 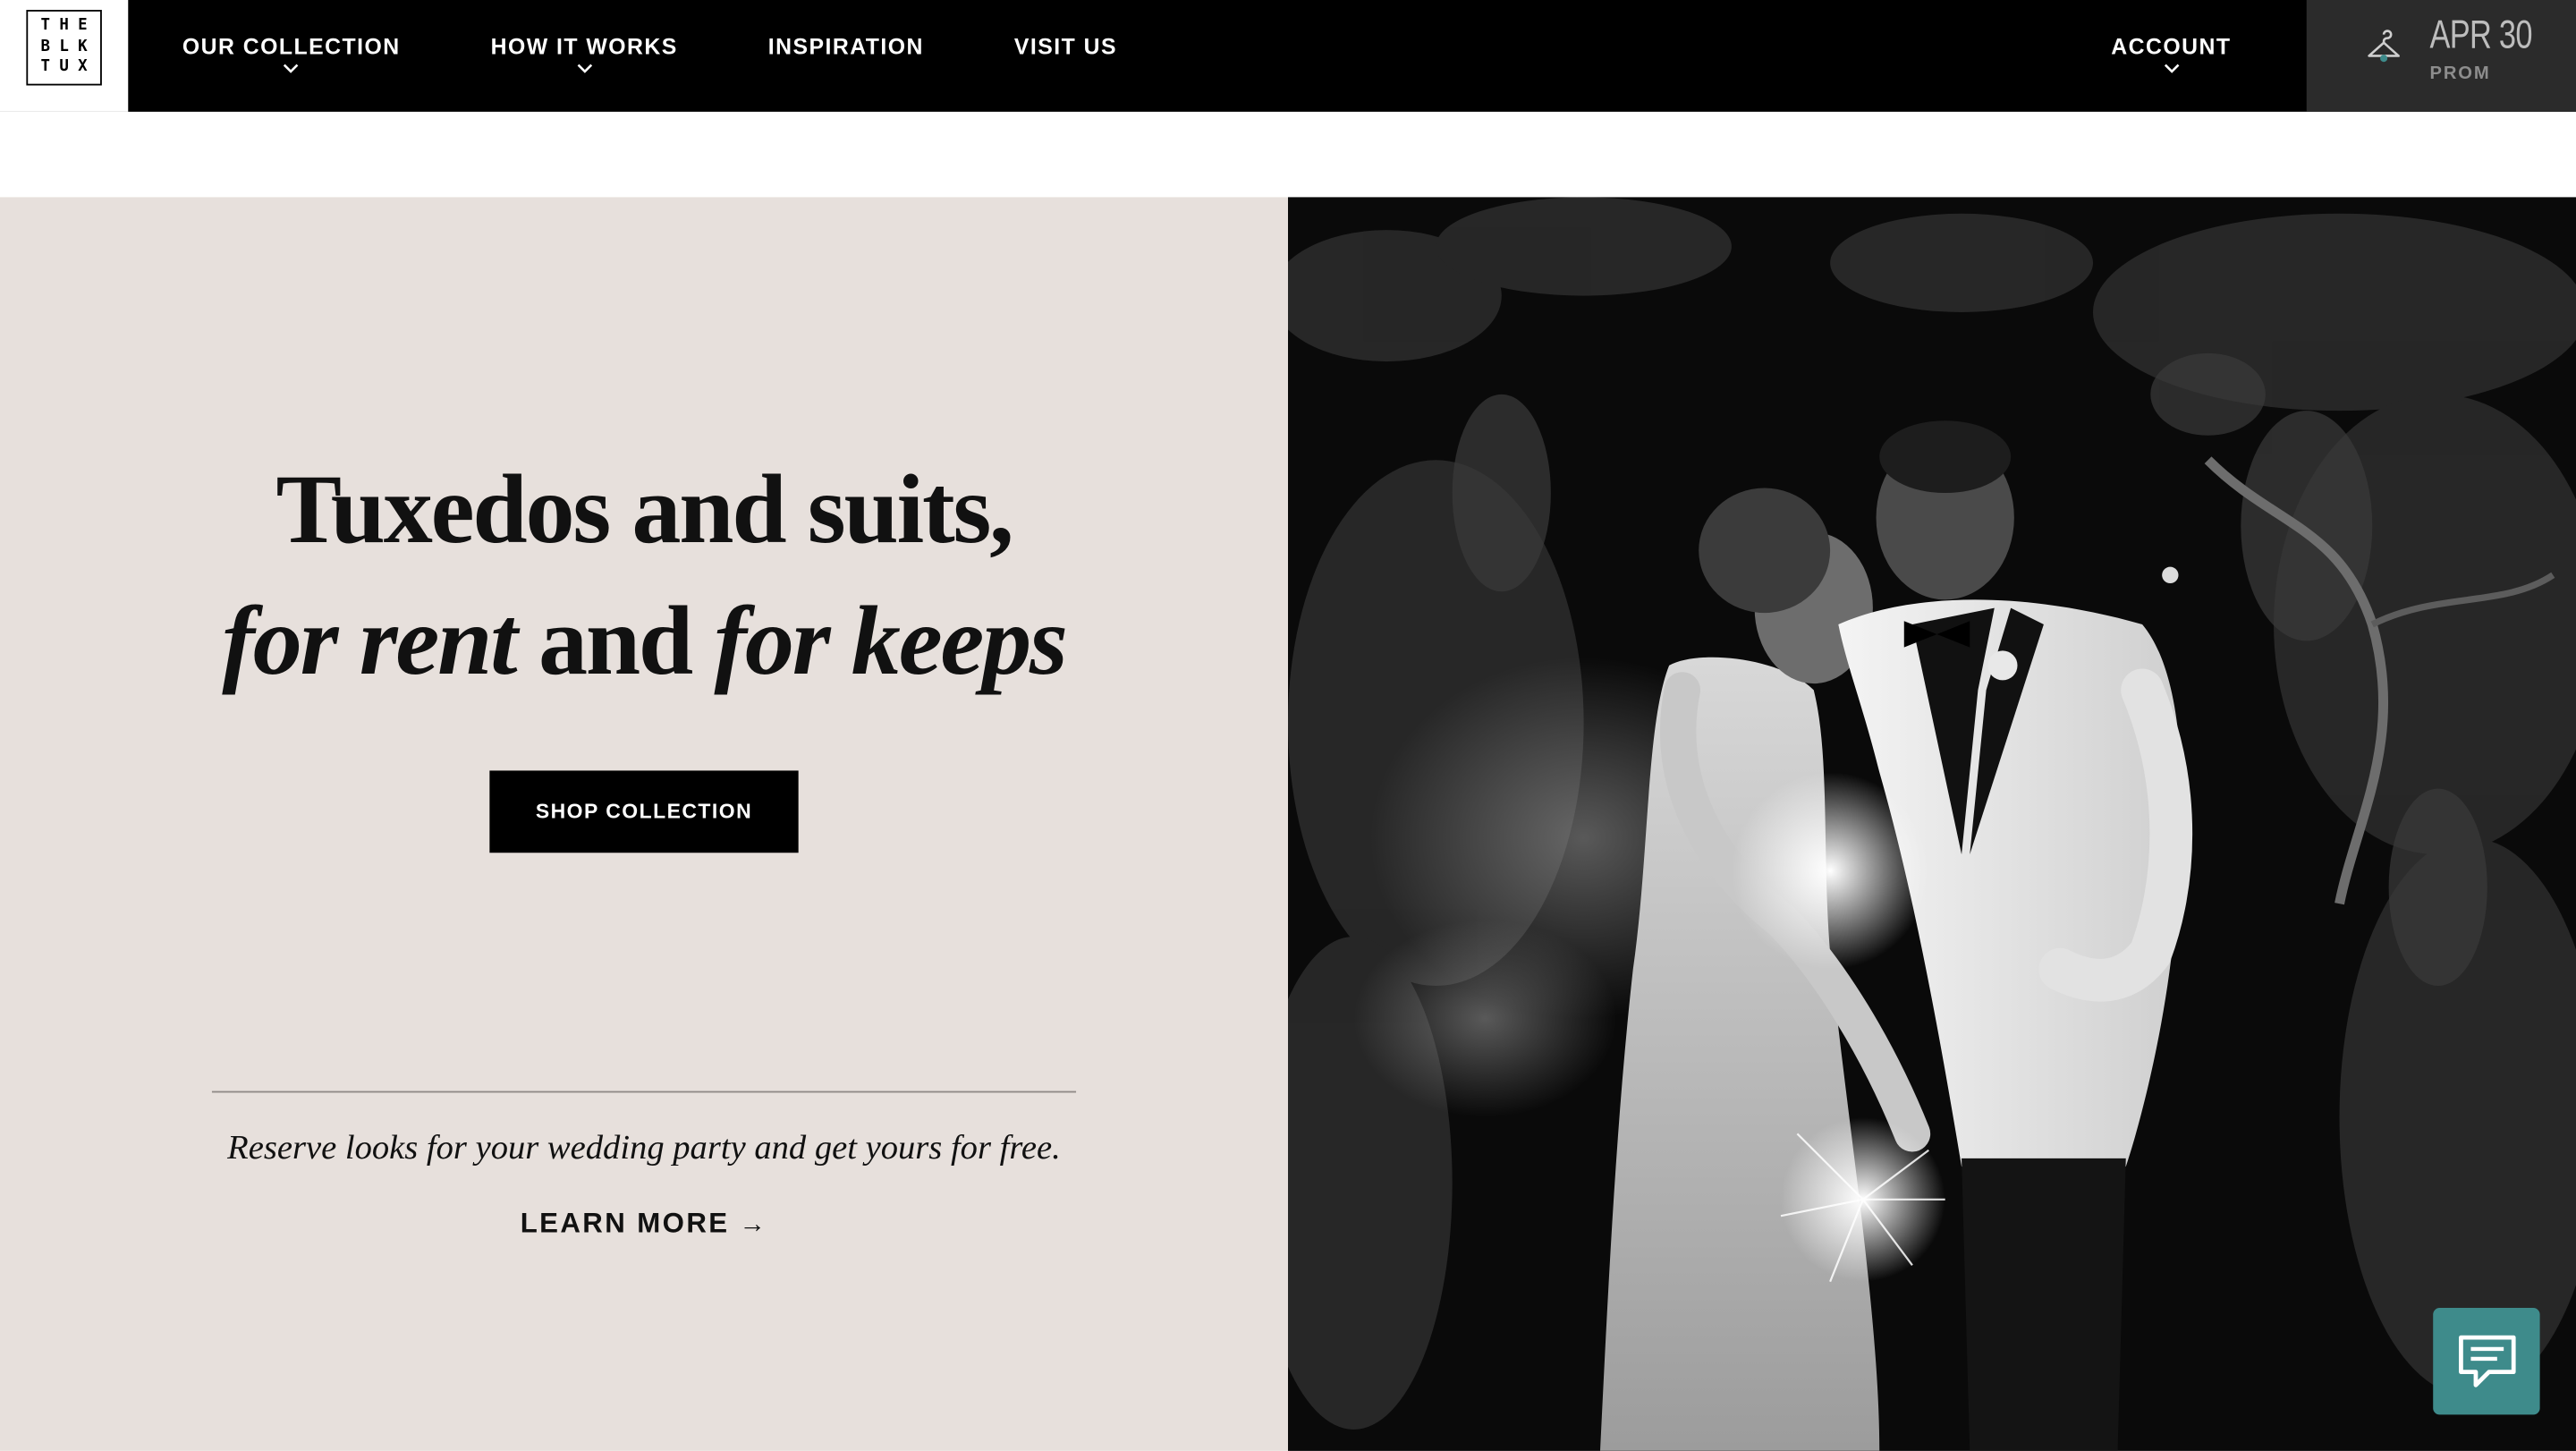 What do you see at coordinates (2171, 47) in the screenshot?
I see `account-label: ACCOUNT` at bounding box center [2171, 47].